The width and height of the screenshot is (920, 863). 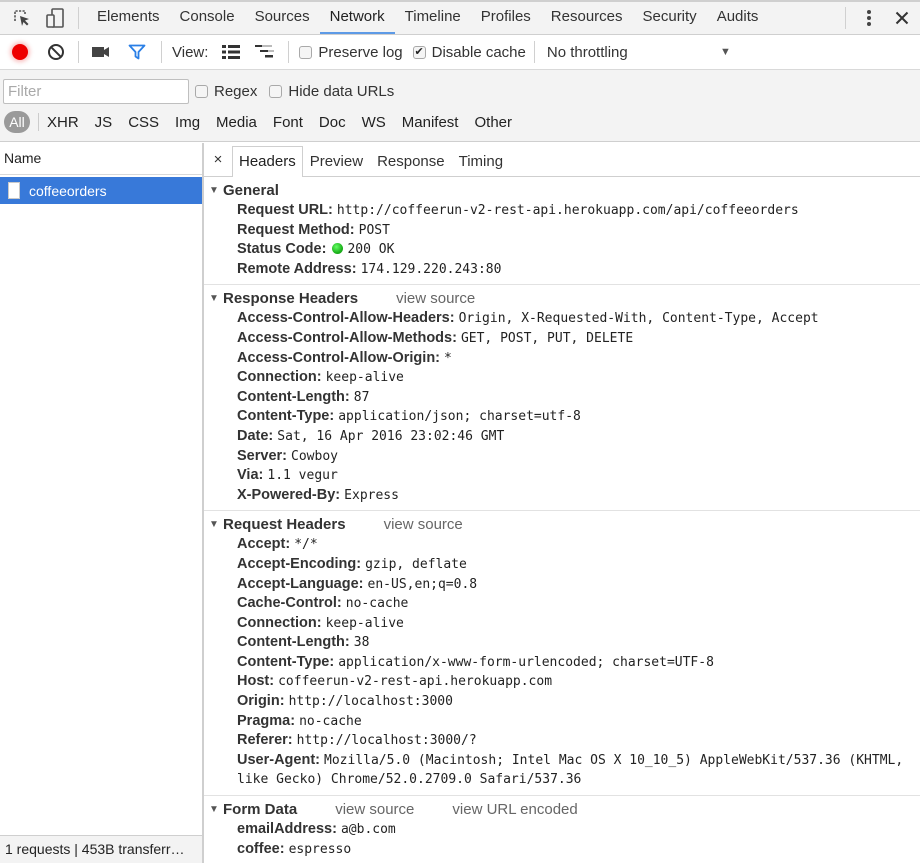 What do you see at coordinates (104, 122) in the screenshot?
I see `type-filter-js: JS` at bounding box center [104, 122].